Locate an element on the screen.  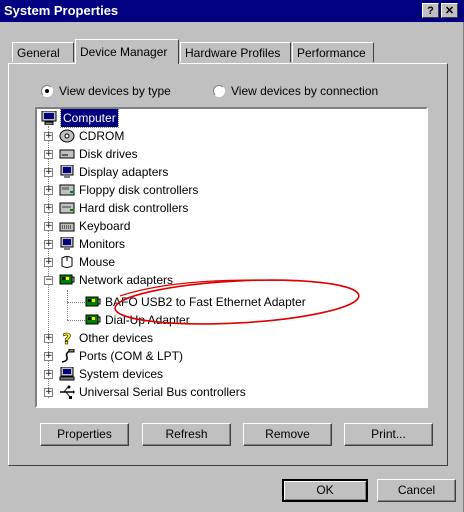
refresh-button: Refresh is located at coordinates (186, 434).